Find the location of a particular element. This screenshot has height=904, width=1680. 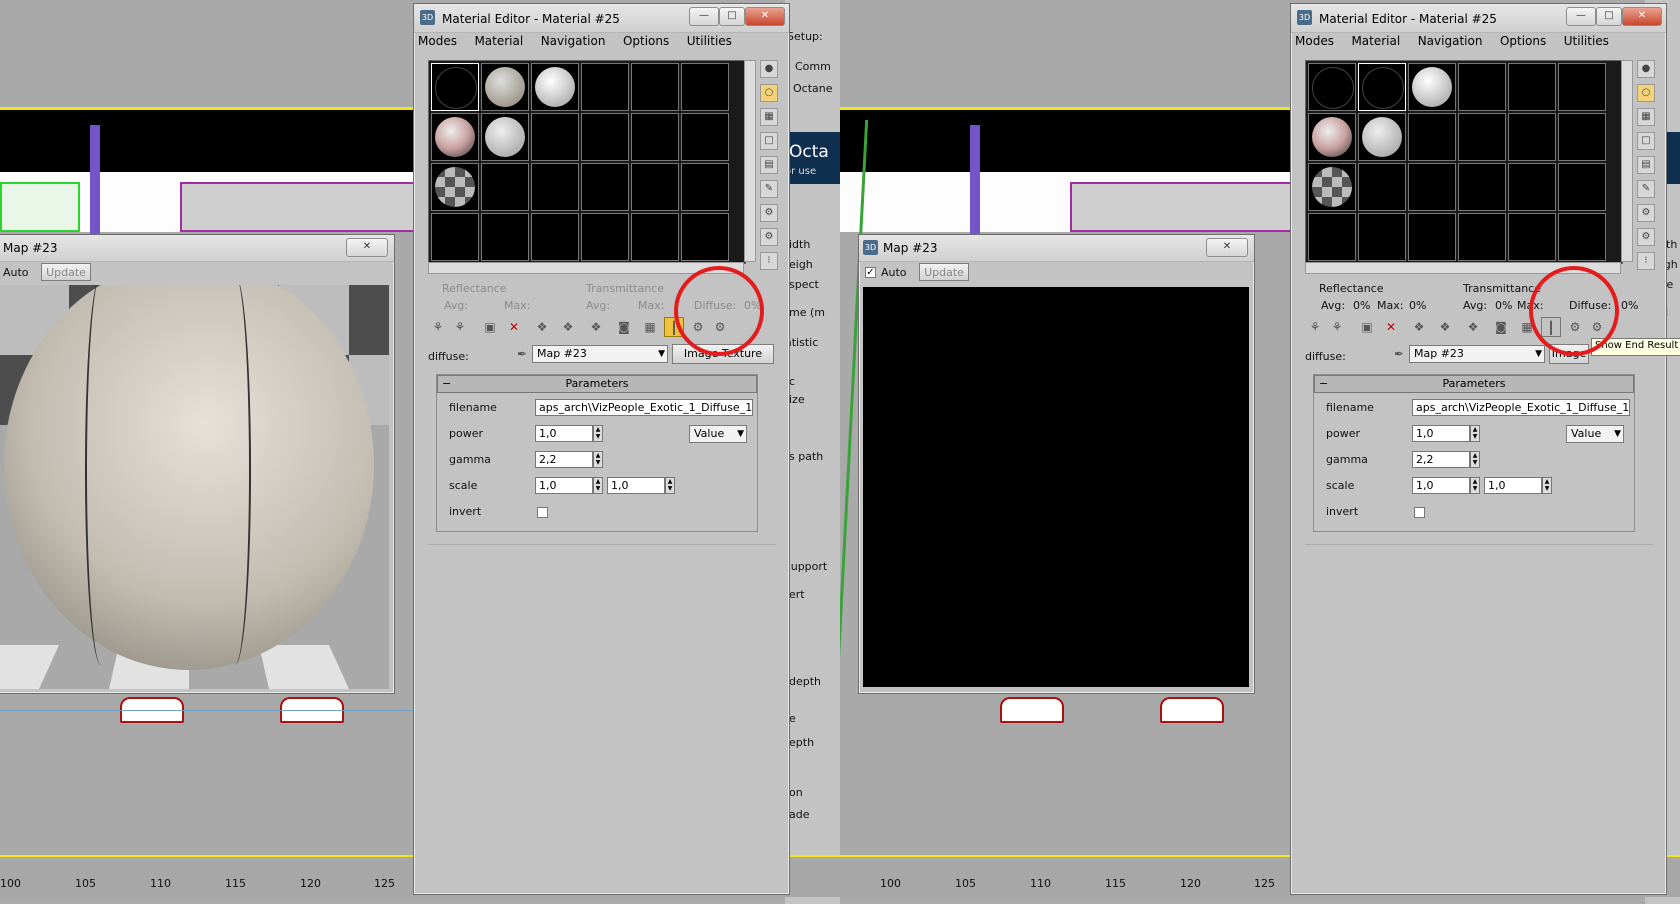

get-material-icon: ⚘ is located at coordinates (1315, 327).